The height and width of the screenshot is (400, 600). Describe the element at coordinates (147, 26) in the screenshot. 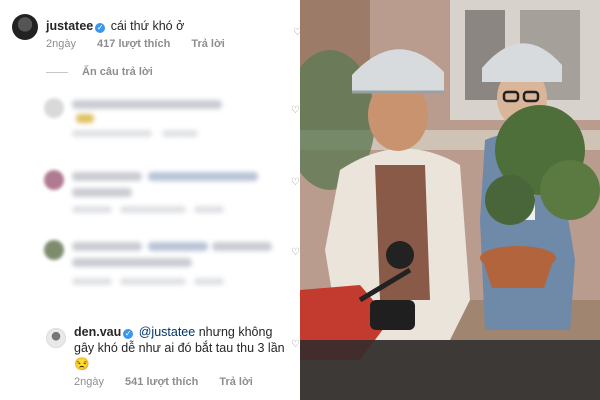

I see `comment-text: cái thứ khó ở` at that location.